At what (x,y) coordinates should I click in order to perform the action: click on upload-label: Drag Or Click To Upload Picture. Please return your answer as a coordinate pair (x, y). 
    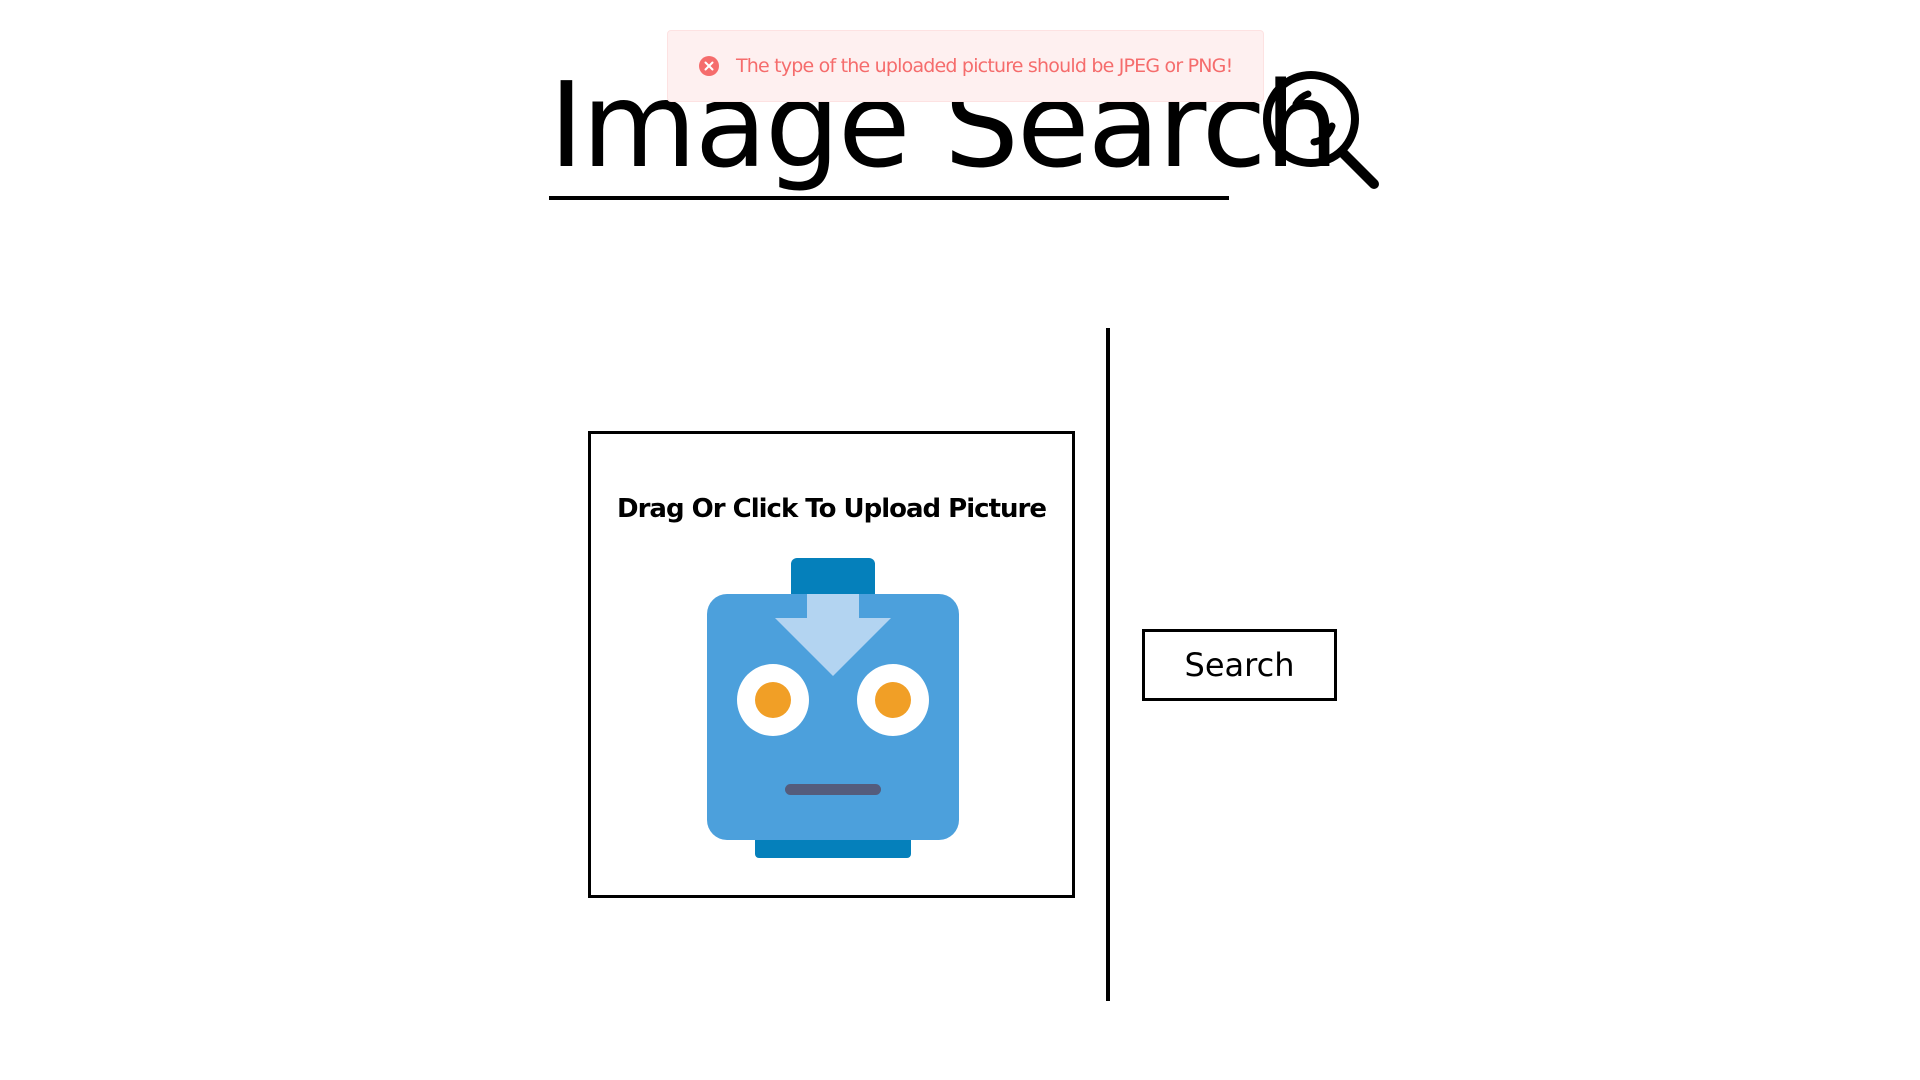
    Looking at the image, I should click on (832, 509).